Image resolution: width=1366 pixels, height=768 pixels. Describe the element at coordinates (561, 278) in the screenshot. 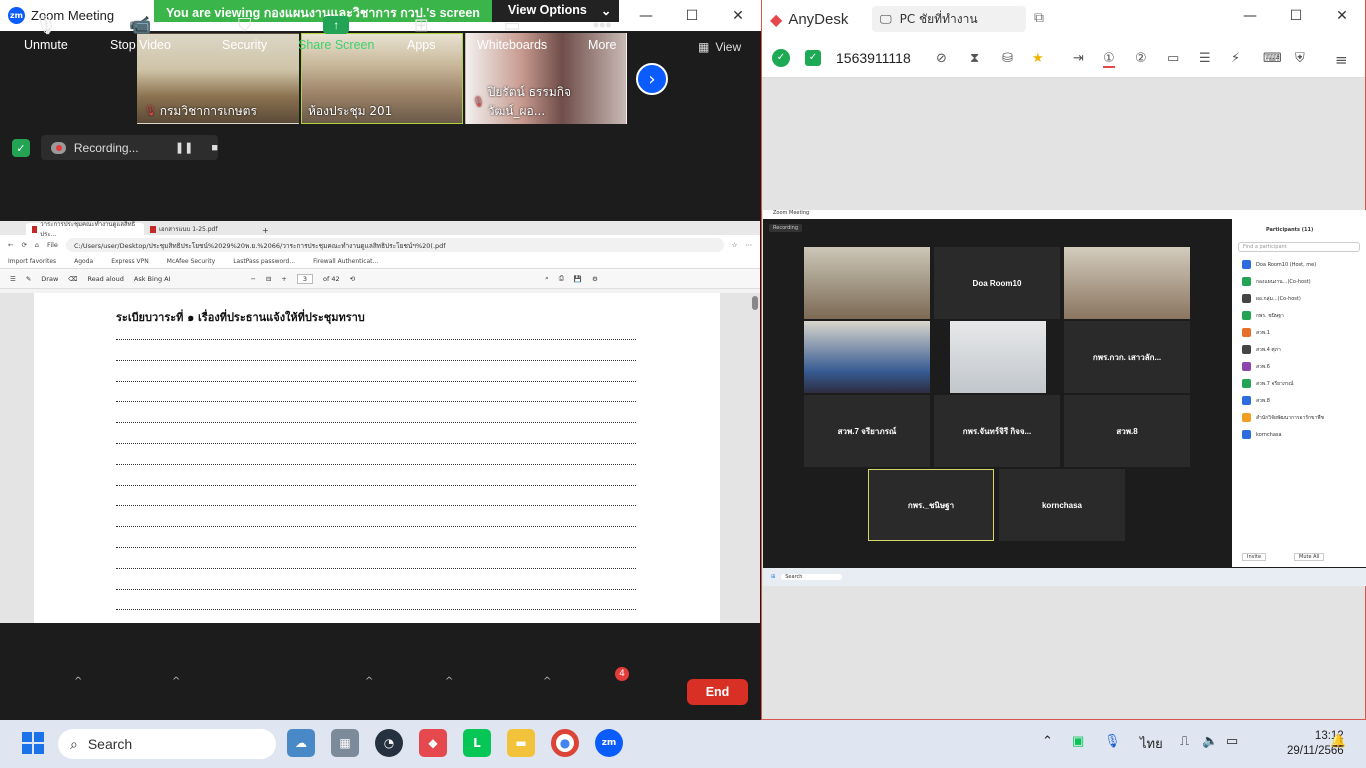

I see `print-icon: ⎙` at that location.